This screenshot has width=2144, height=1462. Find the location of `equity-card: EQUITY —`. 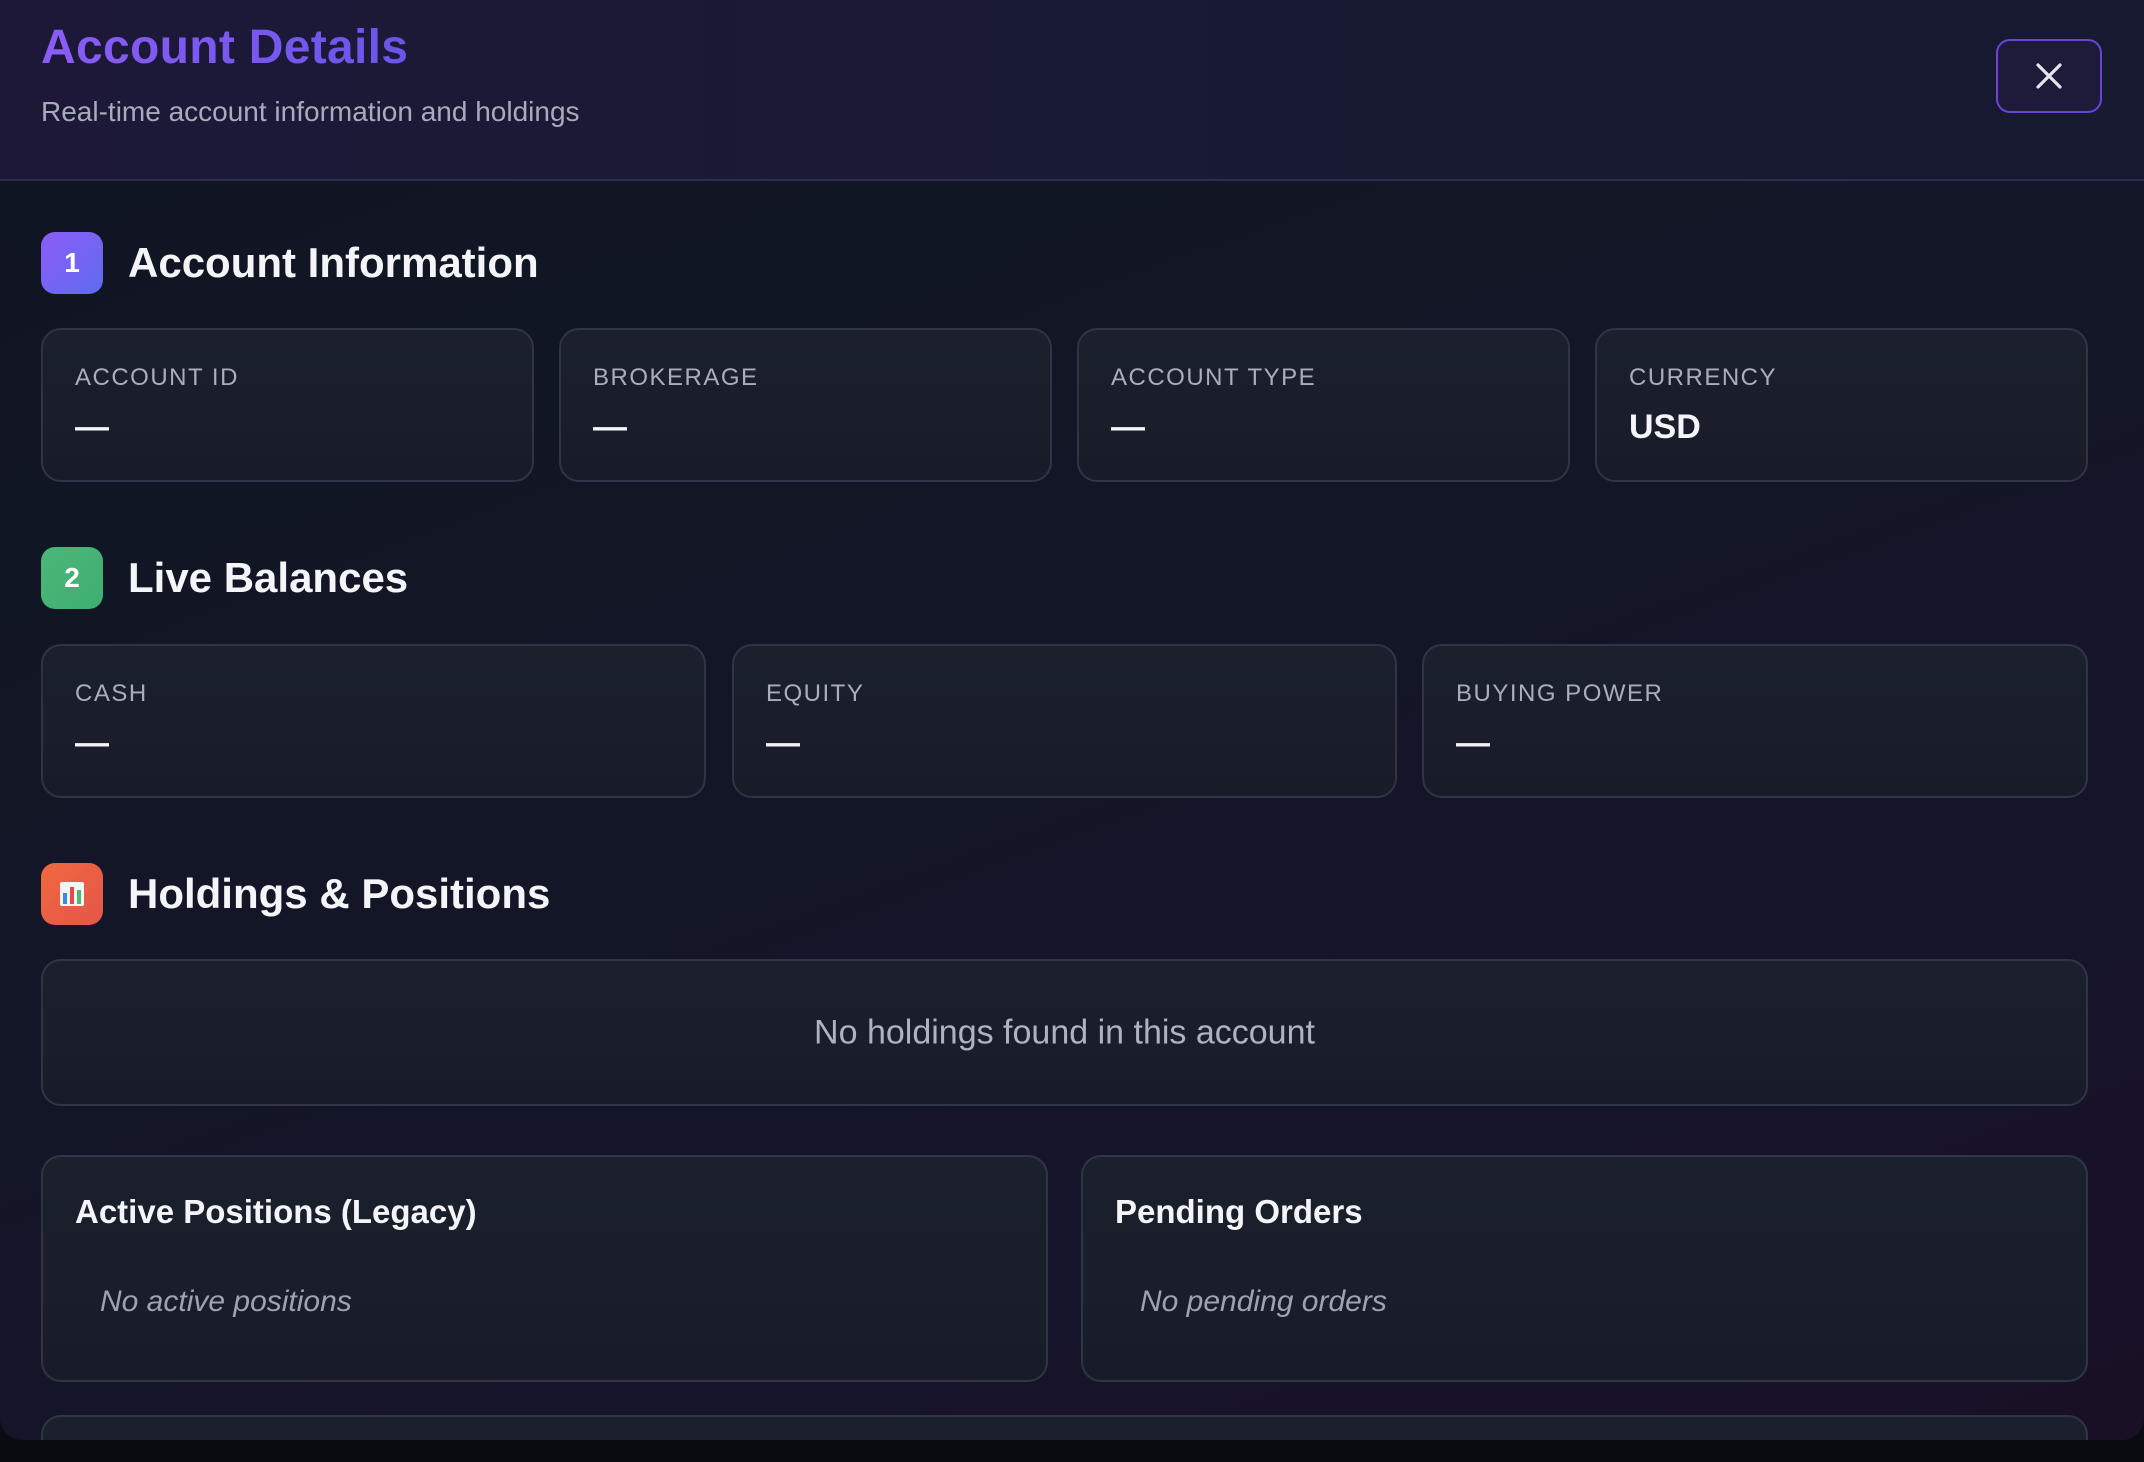

equity-card: EQUITY — is located at coordinates (1064, 721).